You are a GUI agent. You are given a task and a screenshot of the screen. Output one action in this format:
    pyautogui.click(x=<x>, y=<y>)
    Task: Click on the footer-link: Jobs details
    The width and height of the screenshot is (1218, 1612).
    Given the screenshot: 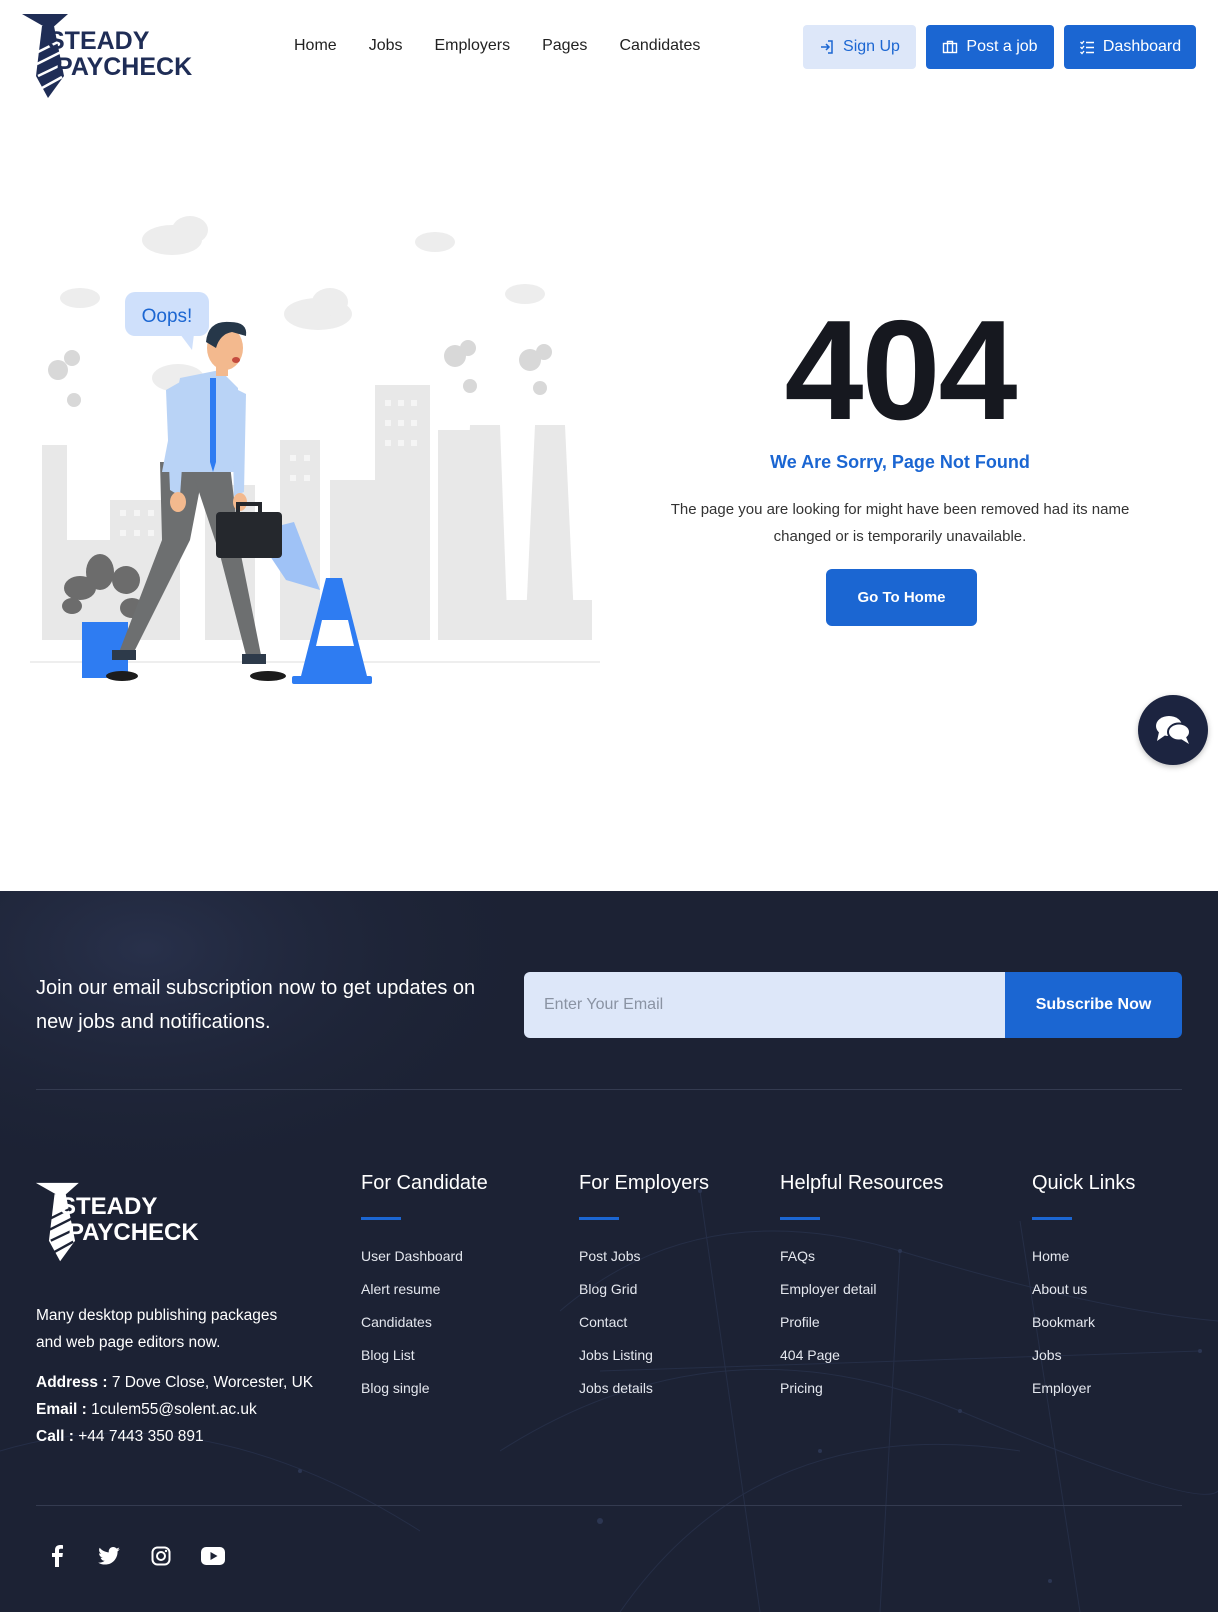 What is the action you would take?
    pyautogui.click(x=644, y=1388)
    